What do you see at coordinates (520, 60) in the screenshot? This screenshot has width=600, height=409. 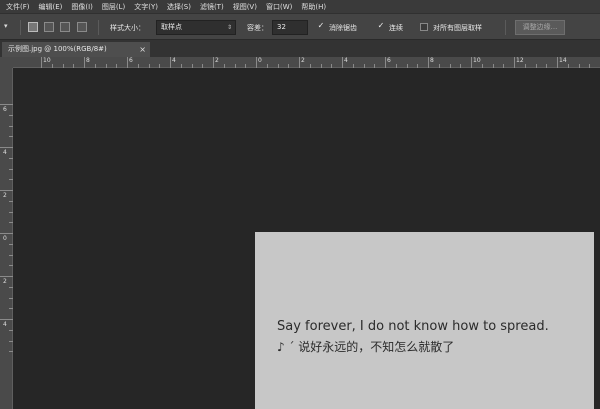 I see `ruler-label: 12` at bounding box center [520, 60].